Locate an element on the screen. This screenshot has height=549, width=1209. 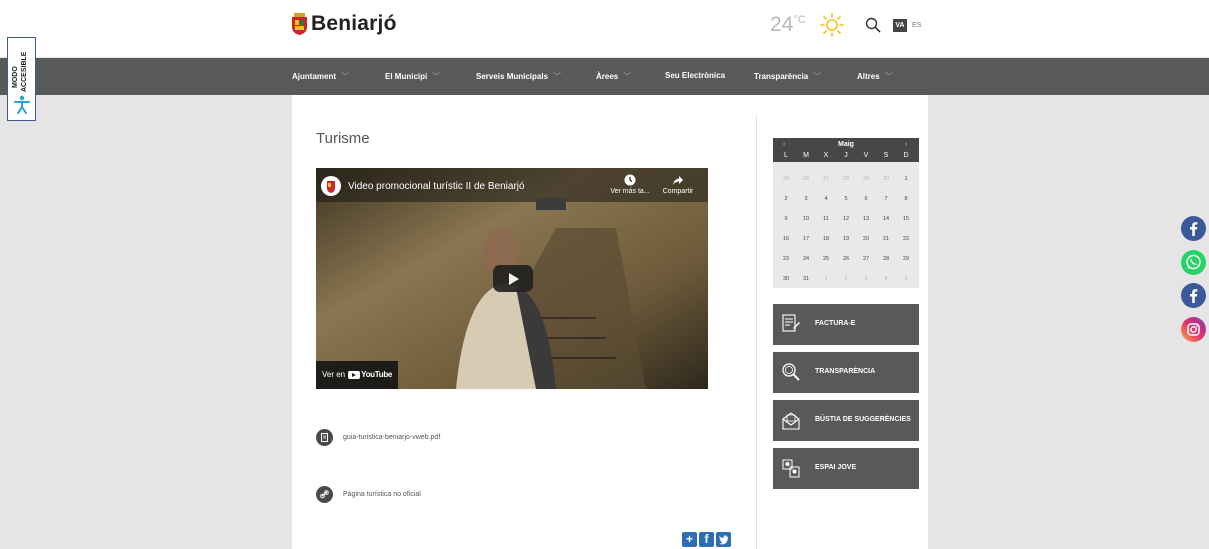
nav-serveis-municipals: Serveis Municipals ﹀ is located at coordinates (518, 76).